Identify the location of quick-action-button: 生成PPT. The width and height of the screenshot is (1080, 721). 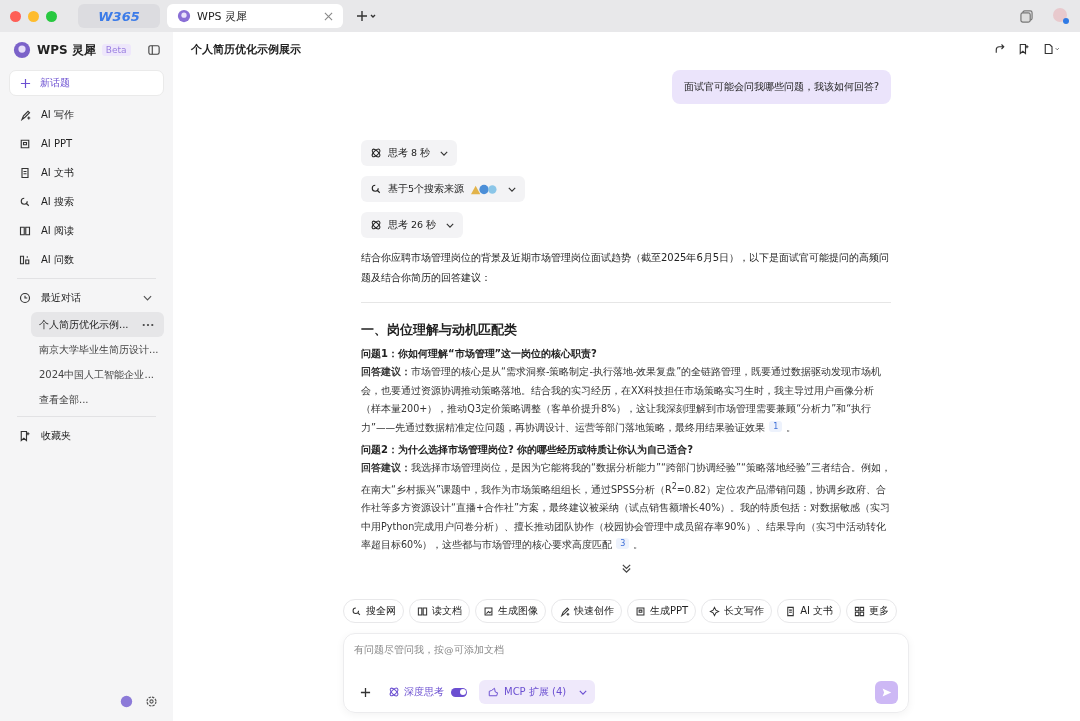
(662, 611).